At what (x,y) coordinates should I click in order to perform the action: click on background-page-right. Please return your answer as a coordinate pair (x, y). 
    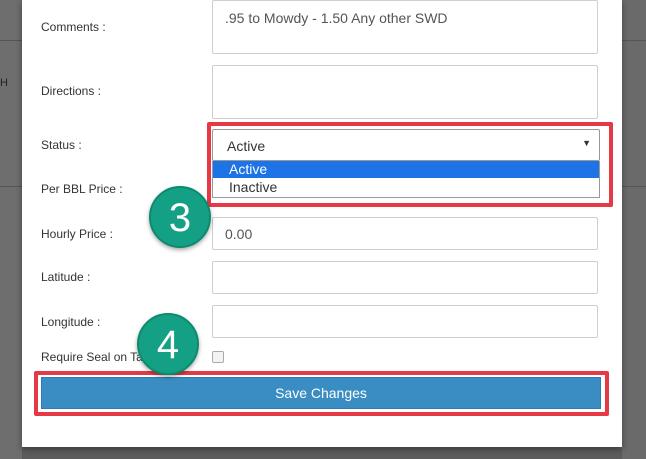
    Looking at the image, I should click on (634, 229).